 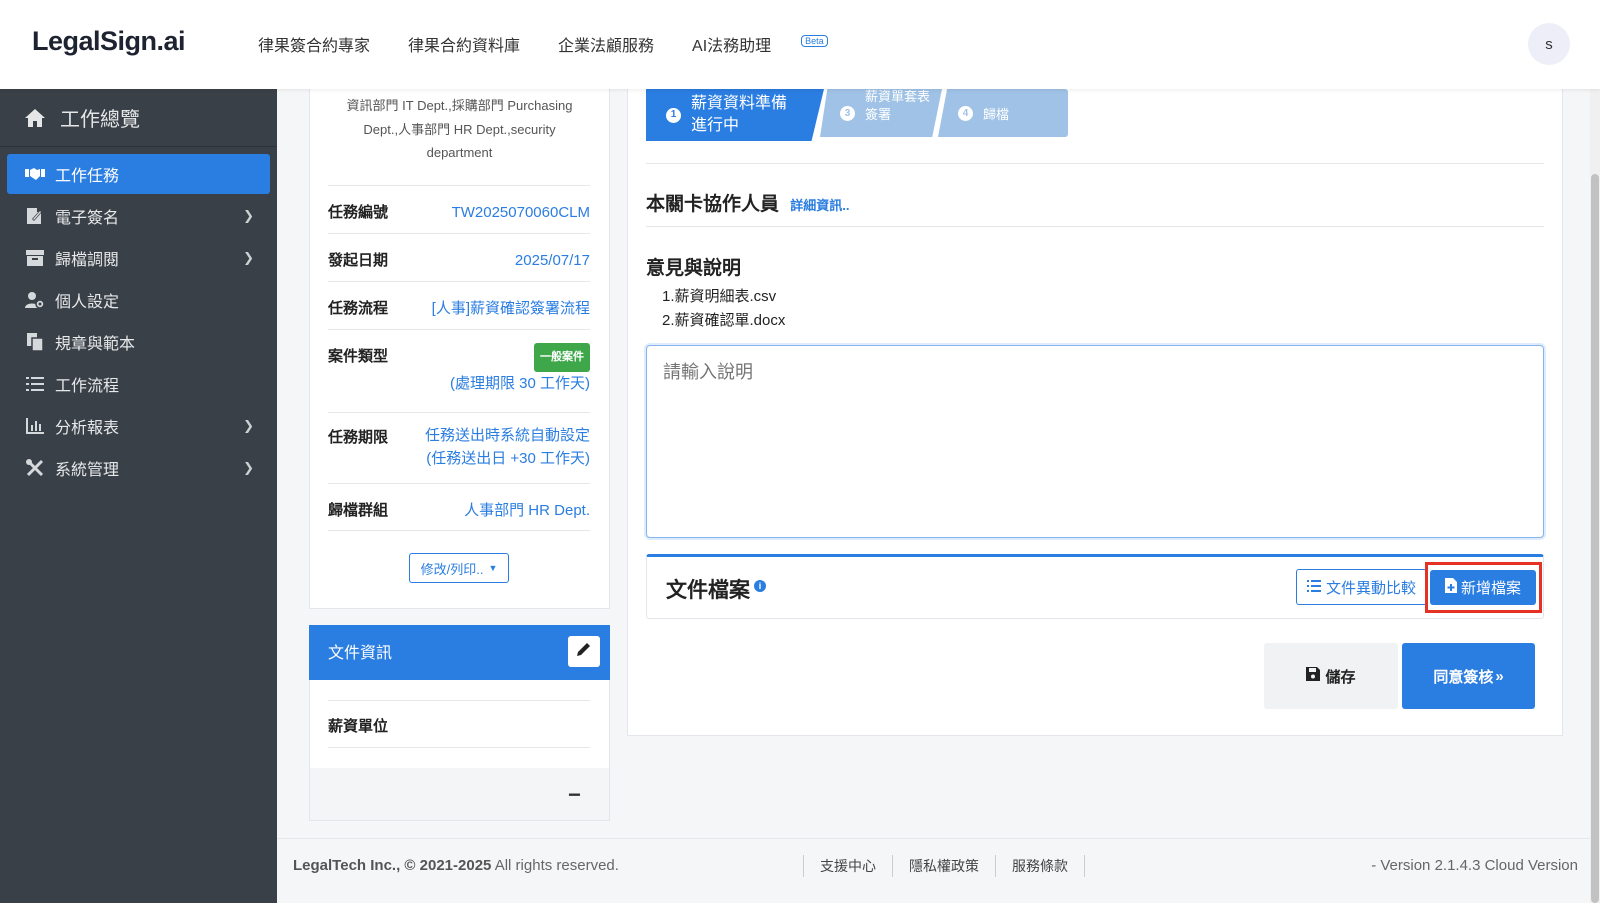 What do you see at coordinates (459, 507) in the screenshot?
I see `group-row: 歸檔群組 人事部門 HR Dept.` at bounding box center [459, 507].